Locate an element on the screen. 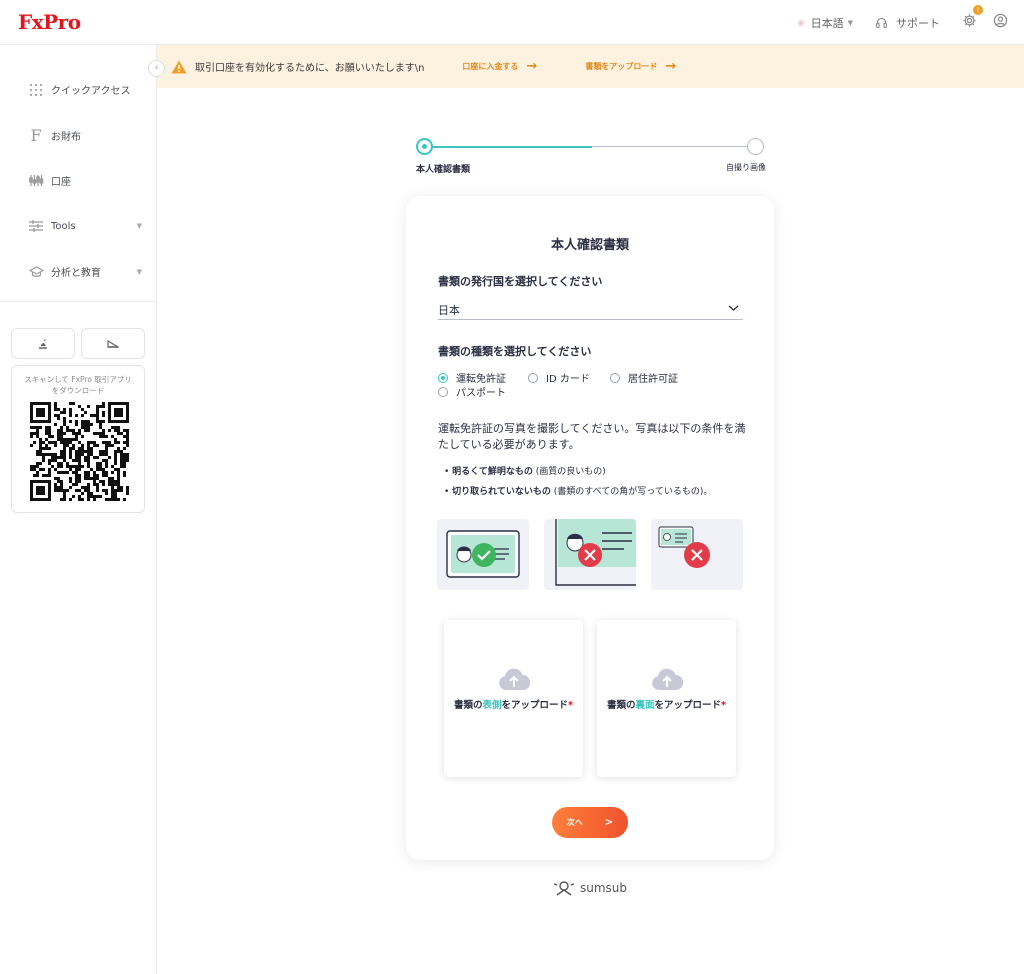  sidebar-item-label: 口座 is located at coordinates (61, 183).